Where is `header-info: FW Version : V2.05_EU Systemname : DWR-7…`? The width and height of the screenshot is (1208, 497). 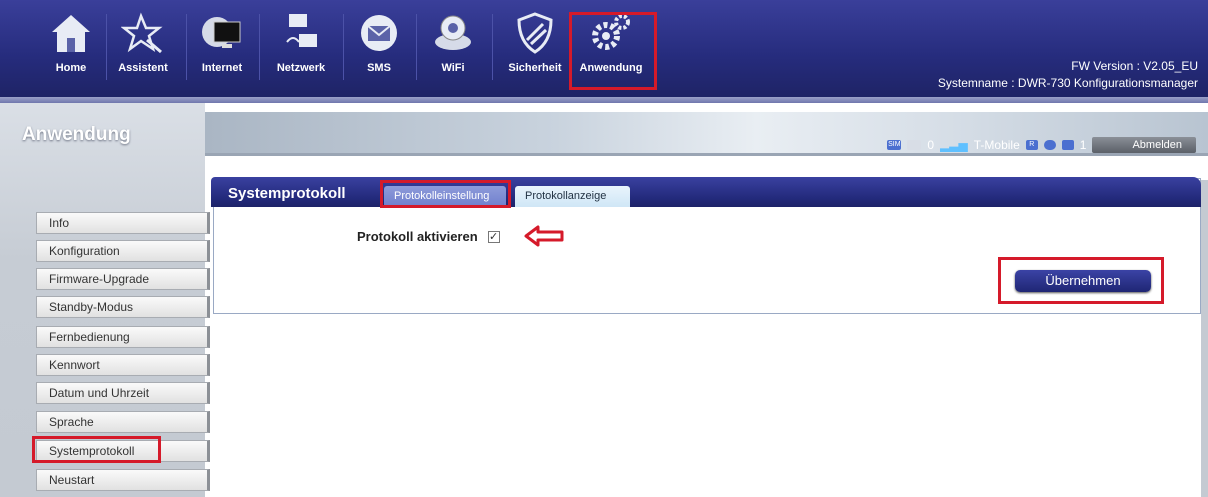
header-info: FW Version : V2.05_EU Systemname : DWR-7… is located at coordinates (1068, 75).